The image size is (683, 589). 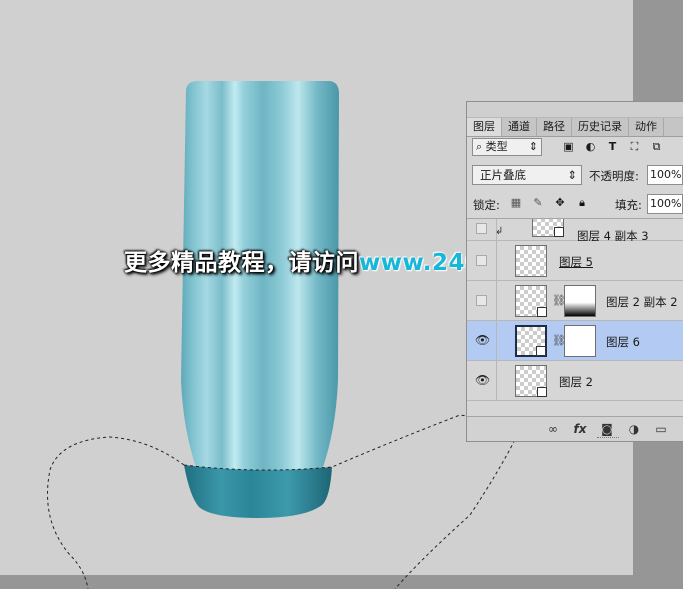 What do you see at coordinates (634, 429) in the screenshot?
I see `adjustment-icon: ◑` at bounding box center [634, 429].